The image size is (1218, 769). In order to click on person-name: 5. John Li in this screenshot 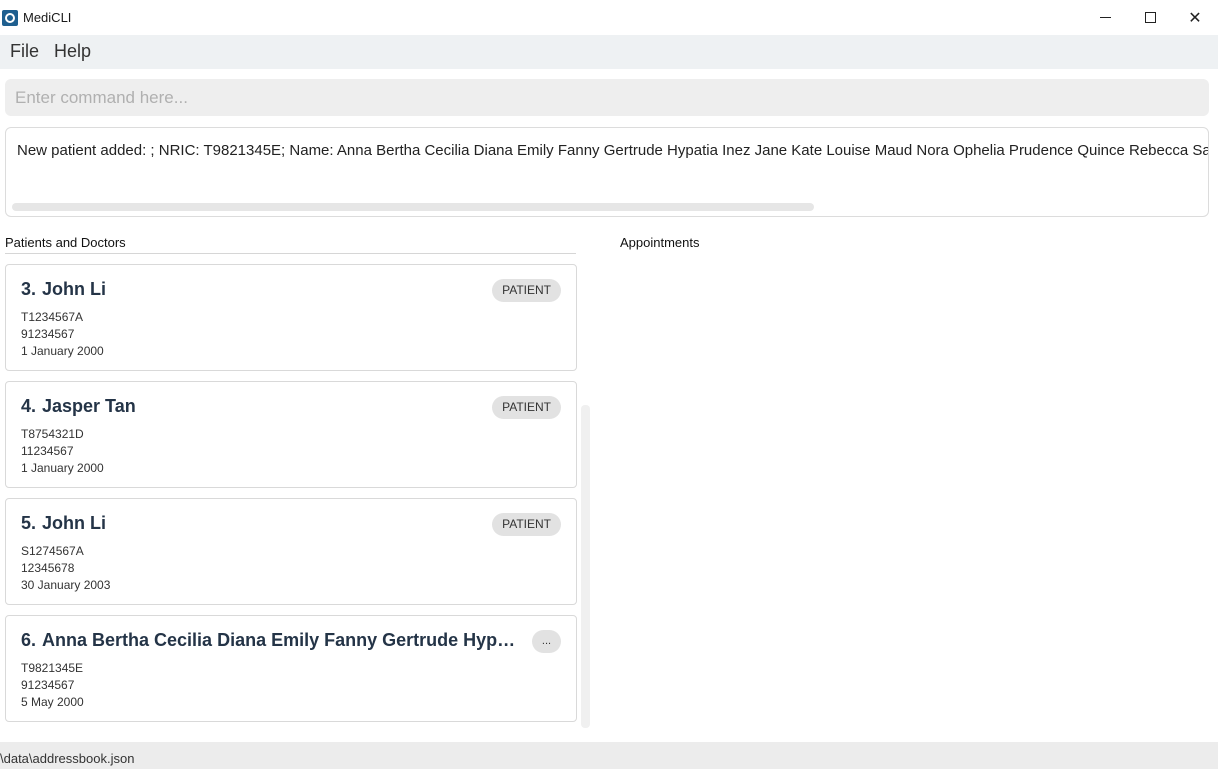, I will do `click(63, 523)`.